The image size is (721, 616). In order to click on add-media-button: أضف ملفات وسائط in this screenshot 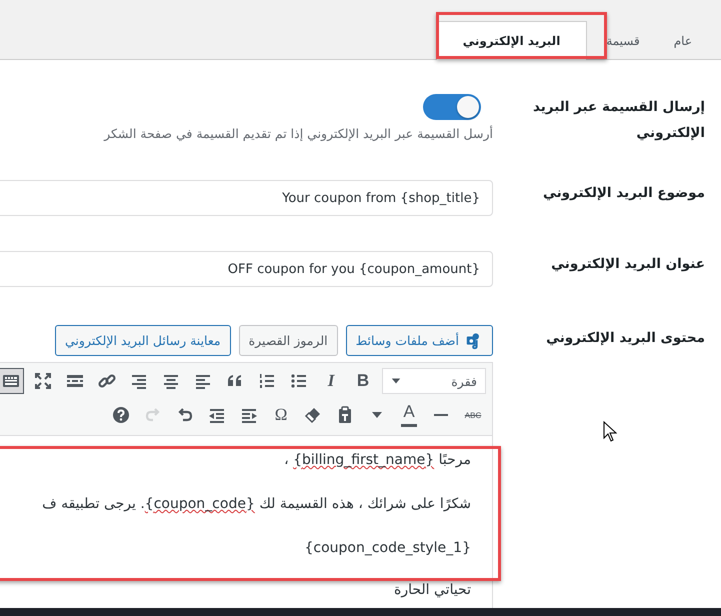, I will do `click(419, 340)`.